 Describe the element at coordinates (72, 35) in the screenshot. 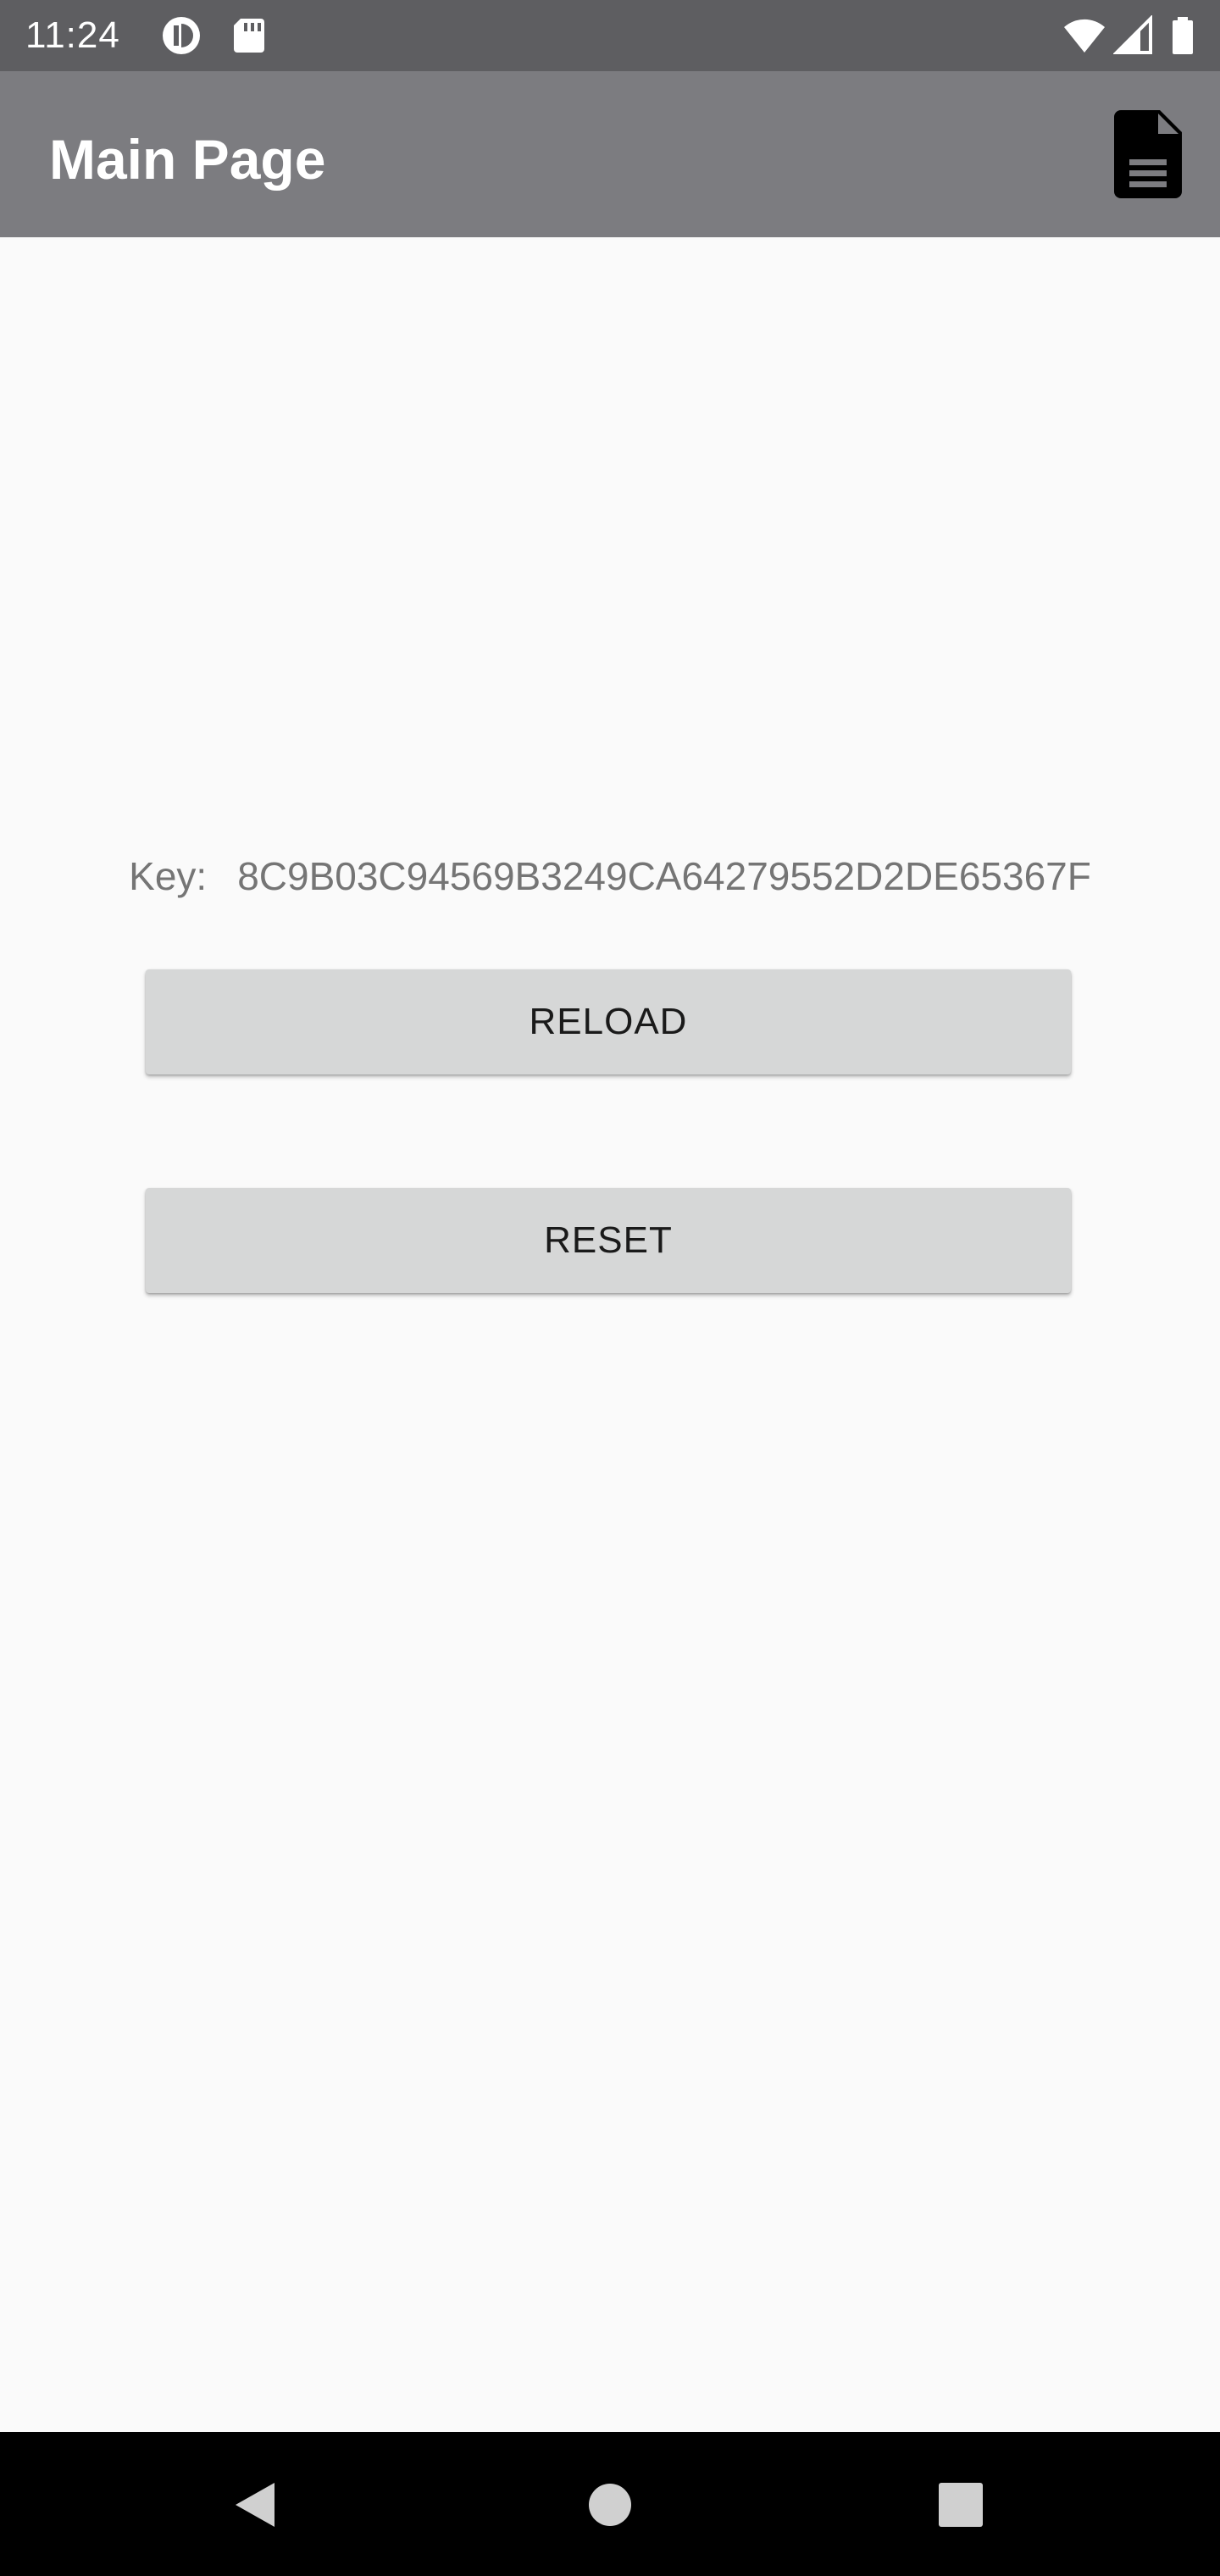

I see `status-time: 11:24` at that location.